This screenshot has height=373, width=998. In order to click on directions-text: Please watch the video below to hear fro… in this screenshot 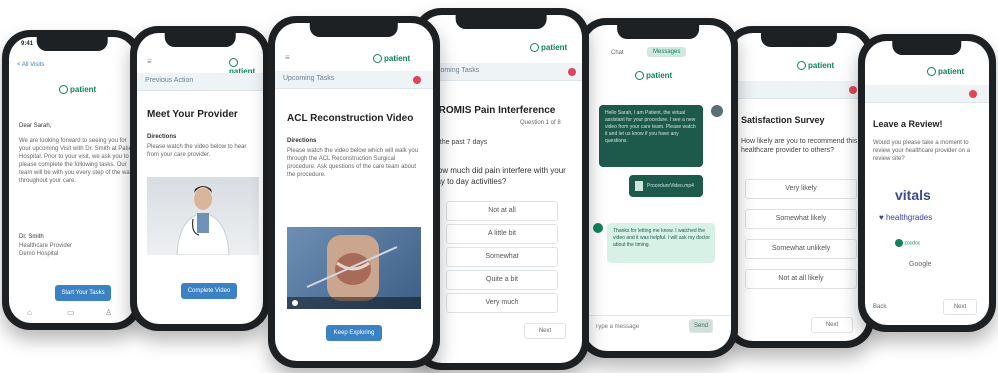, I will do `click(197, 151)`.